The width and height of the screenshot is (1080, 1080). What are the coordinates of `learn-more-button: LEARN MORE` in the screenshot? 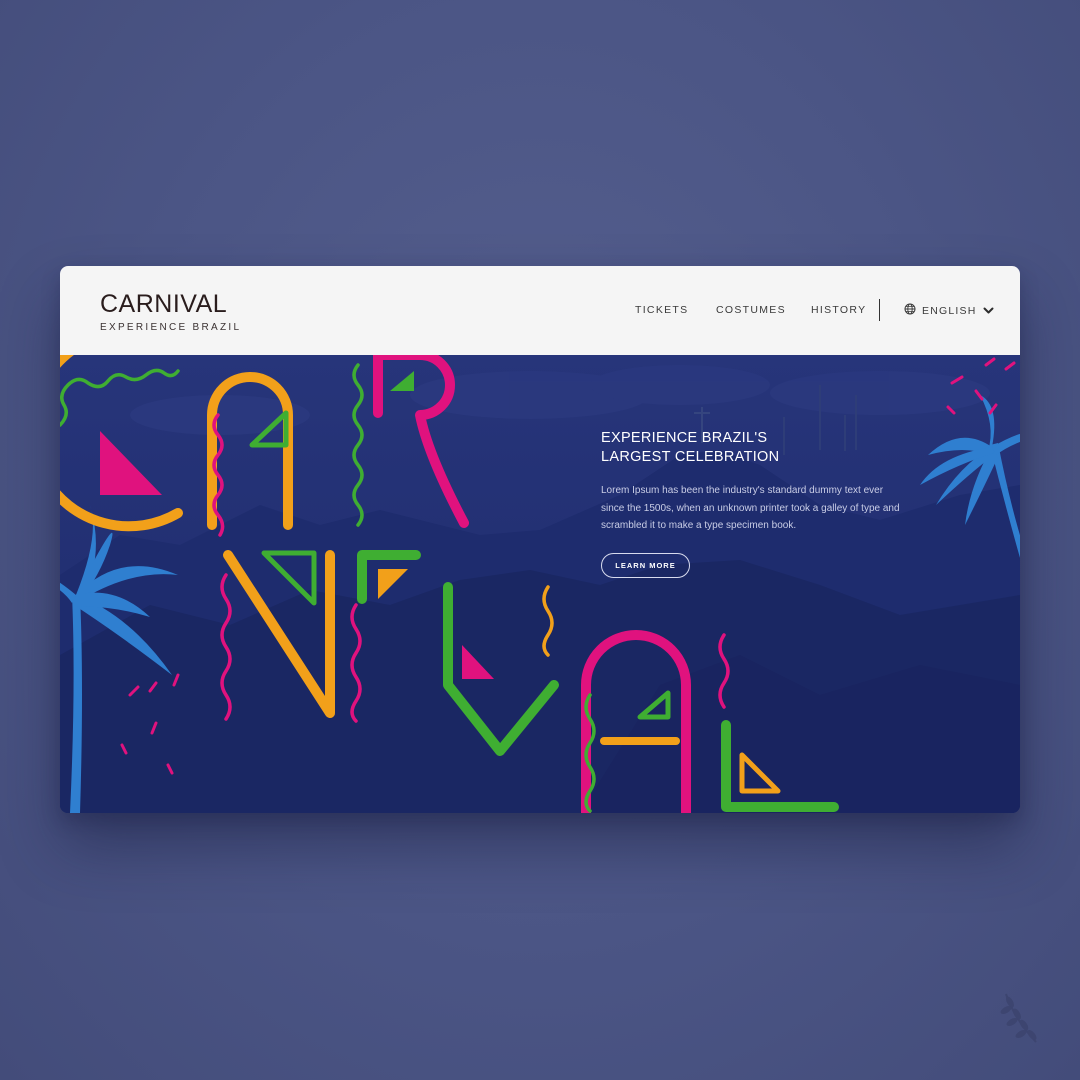 It's located at (645, 565).